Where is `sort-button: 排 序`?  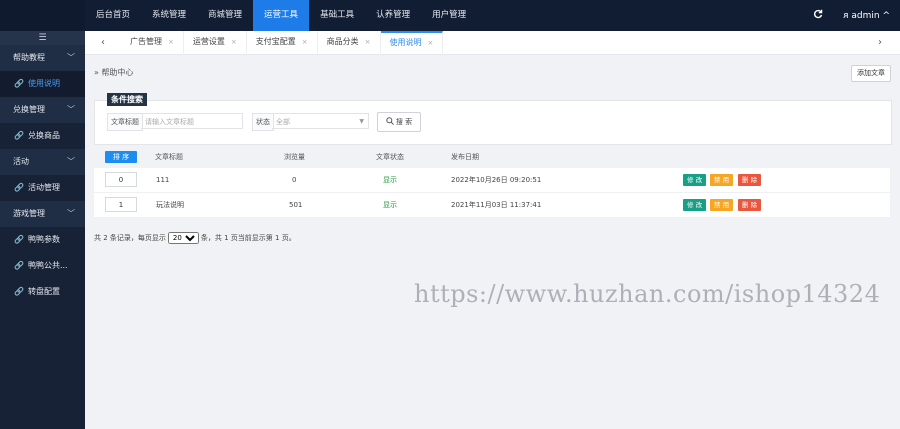
sort-button: 排 序 is located at coordinates (121, 157).